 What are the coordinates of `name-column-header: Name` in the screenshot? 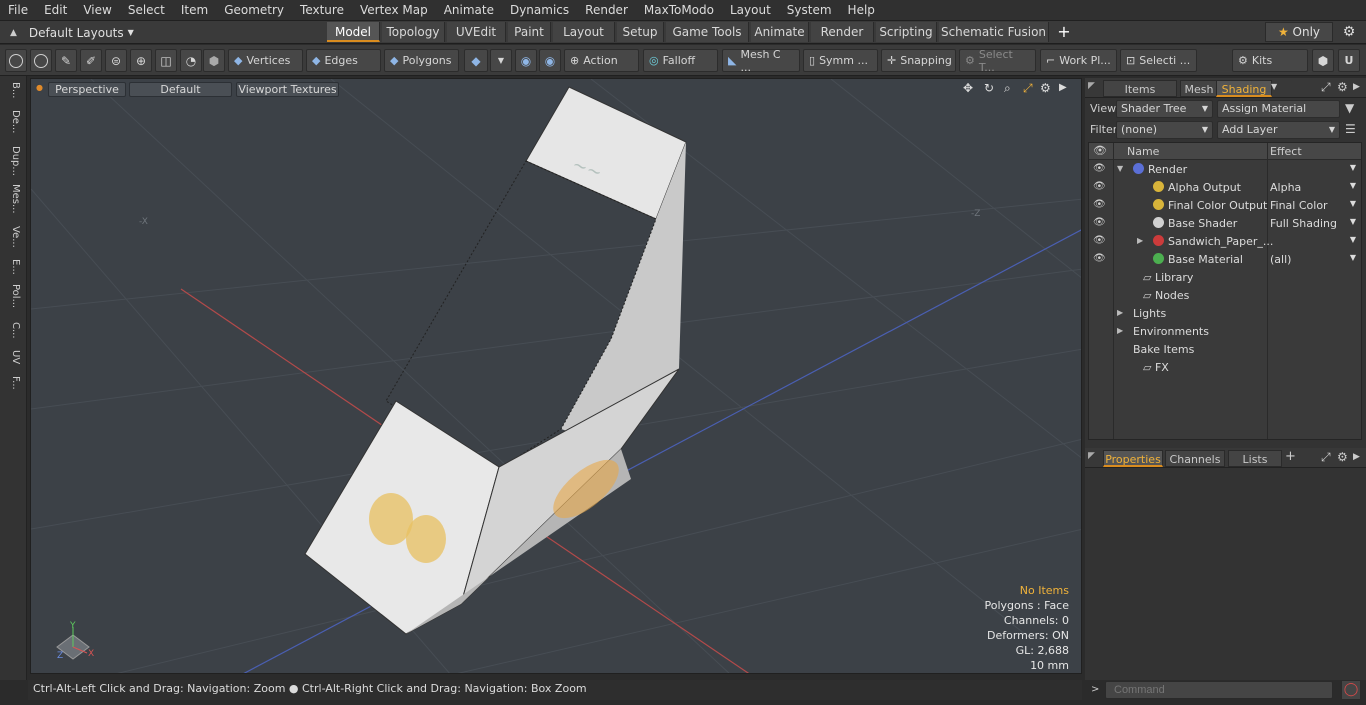 It's located at (1143, 151).